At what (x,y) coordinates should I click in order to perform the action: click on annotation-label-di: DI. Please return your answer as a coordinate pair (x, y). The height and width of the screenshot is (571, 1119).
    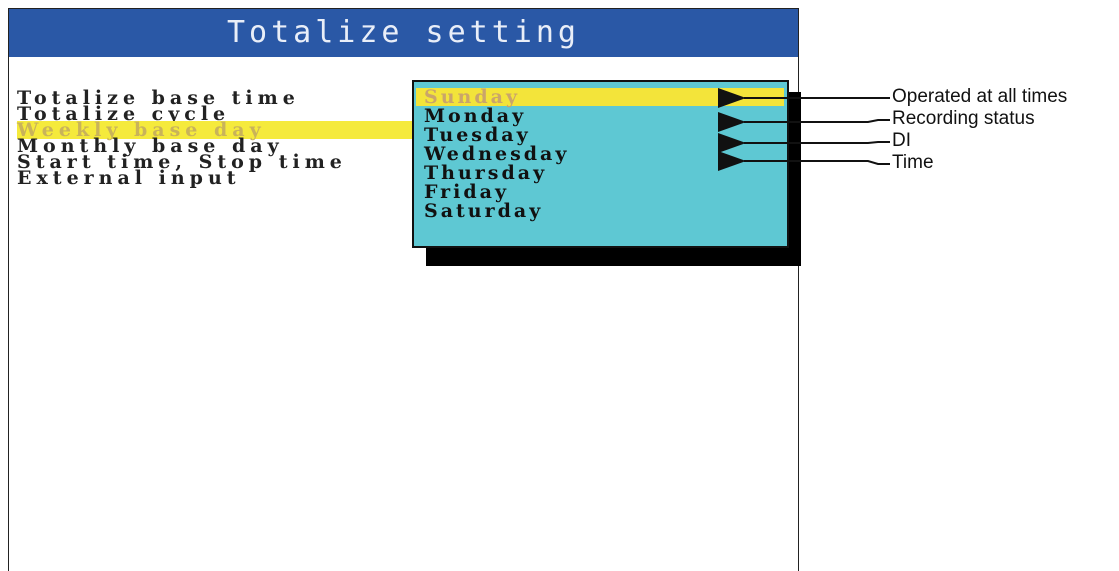
    Looking at the image, I should click on (901, 140).